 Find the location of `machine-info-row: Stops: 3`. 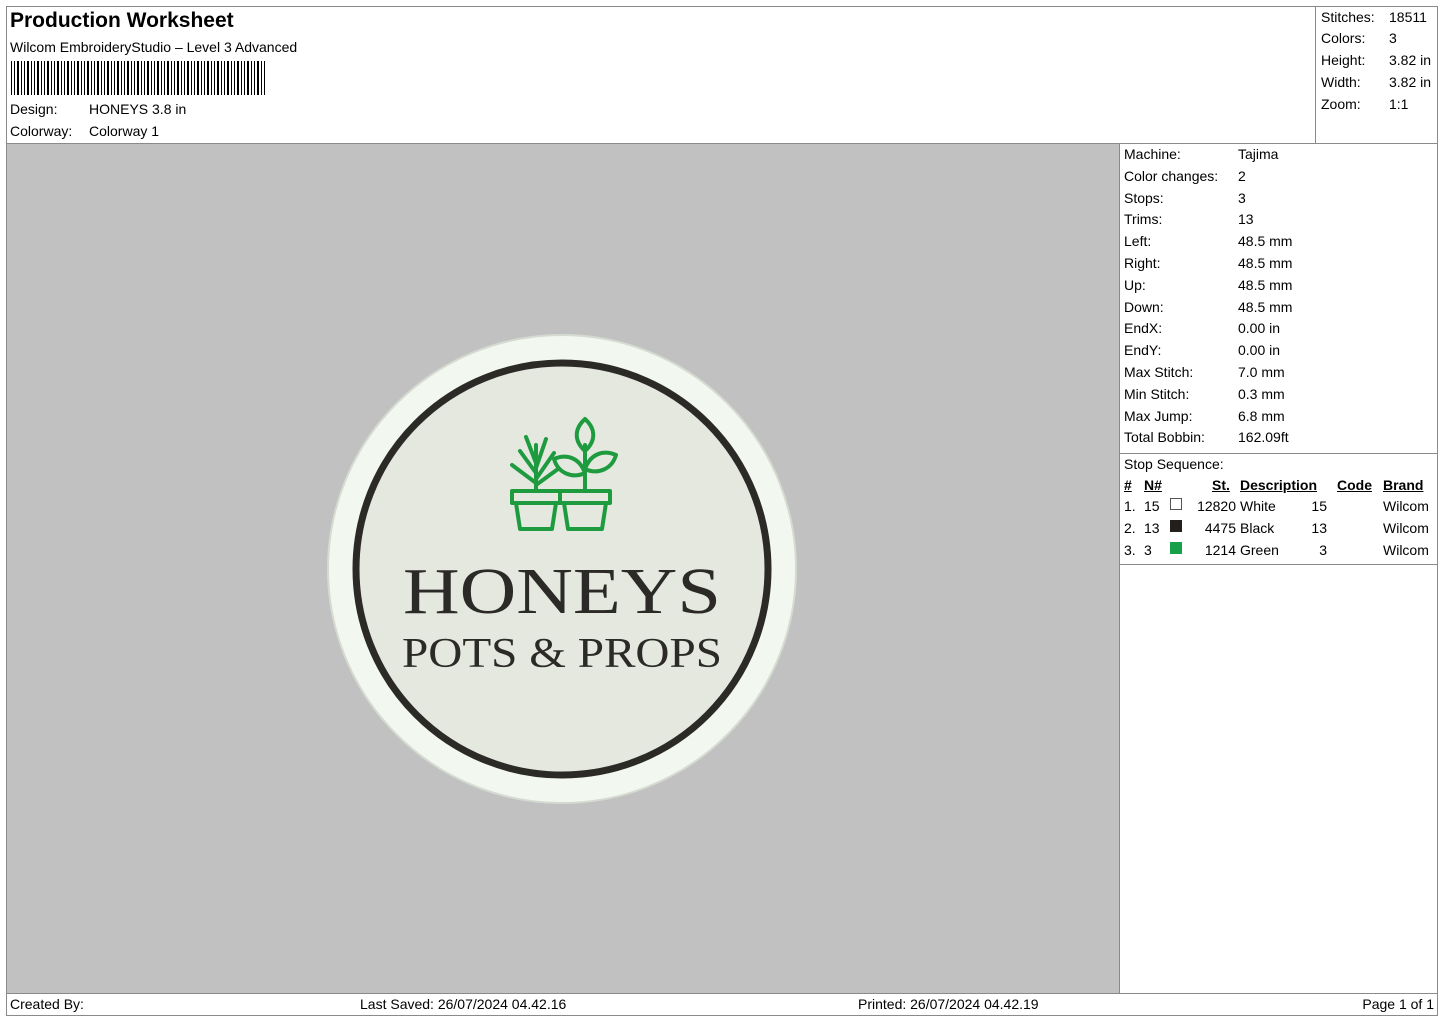

machine-info-row: Stops: 3 is located at coordinates (1185, 198).